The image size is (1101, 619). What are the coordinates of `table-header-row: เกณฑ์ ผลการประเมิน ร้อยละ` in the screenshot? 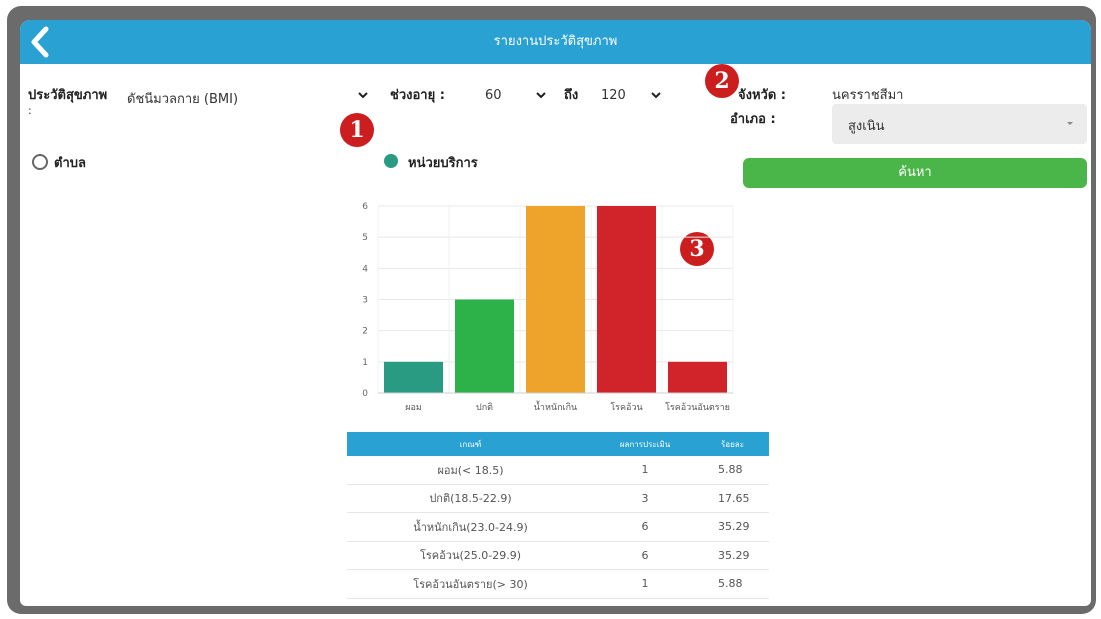 It's located at (558, 444).